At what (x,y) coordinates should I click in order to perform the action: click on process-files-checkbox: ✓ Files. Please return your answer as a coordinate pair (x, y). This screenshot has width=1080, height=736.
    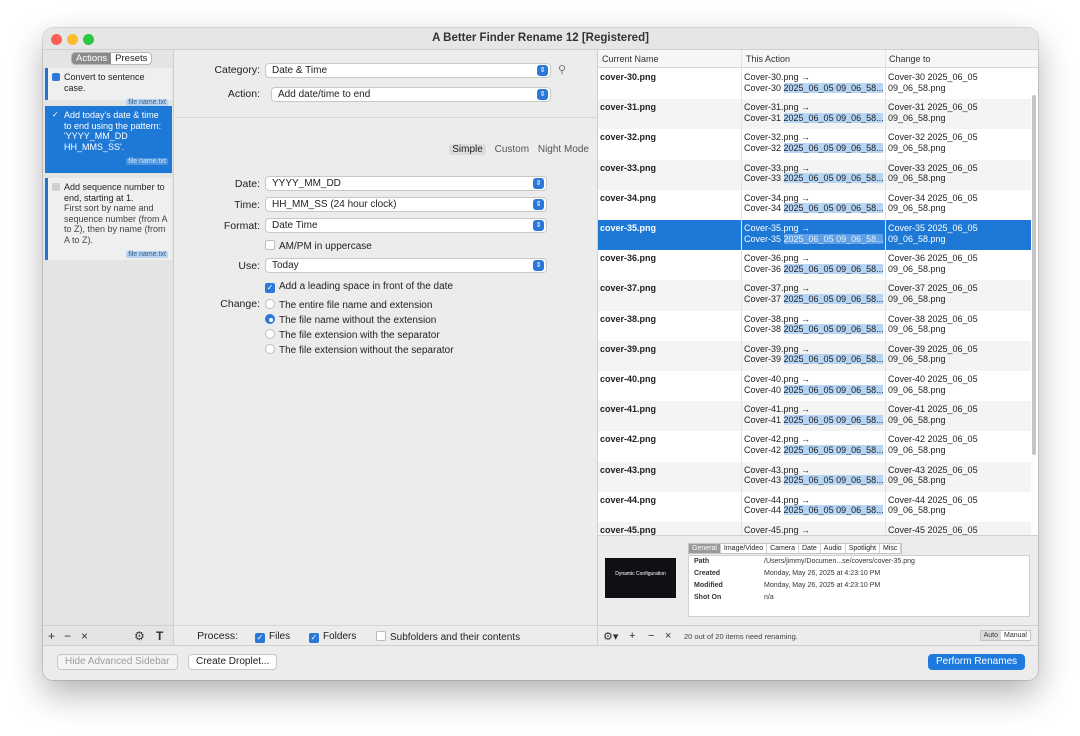
    Looking at the image, I should click on (272, 637).